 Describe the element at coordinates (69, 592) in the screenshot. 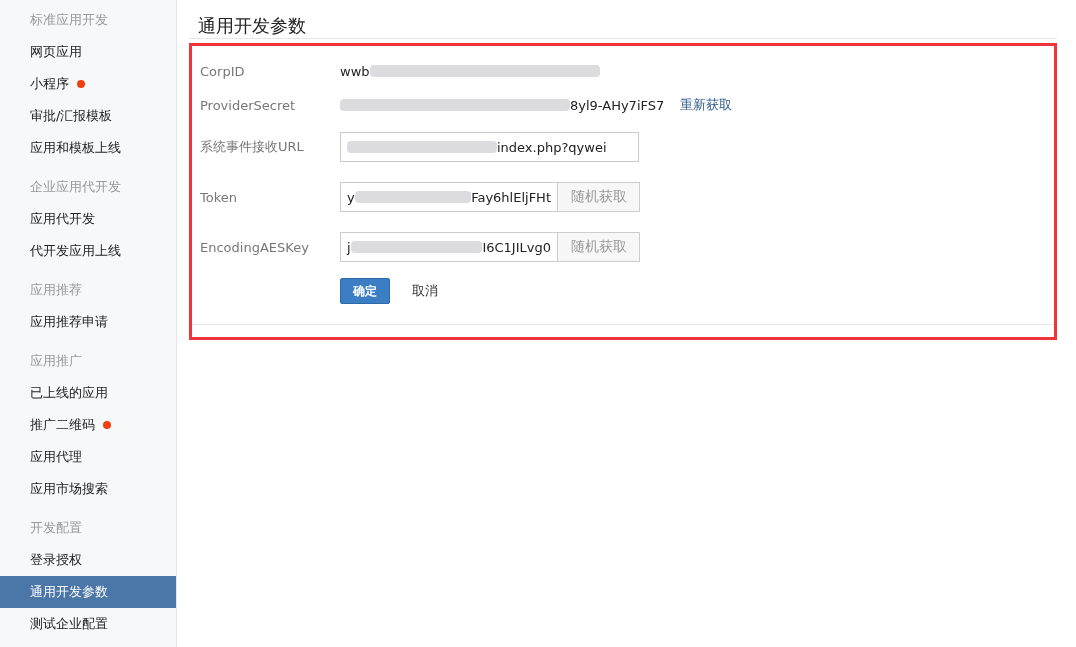

I see `sidebar-item-label: 通用开发参数` at that location.